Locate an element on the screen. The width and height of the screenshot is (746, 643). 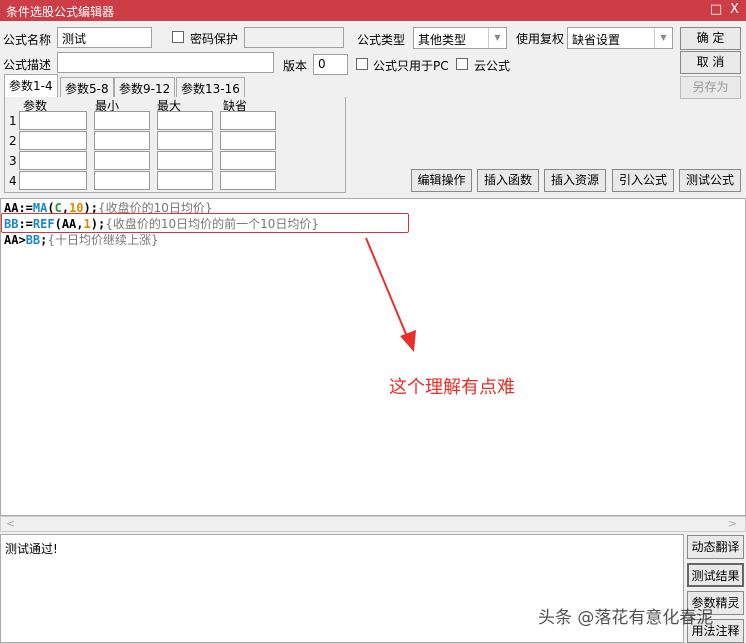
save-as-button: 另存为 is located at coordinates (710, 87).